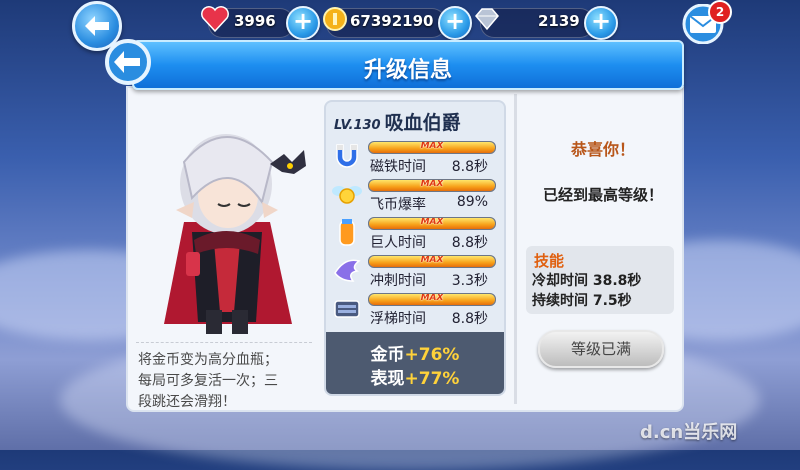  What do you see at coordinates (601, 349) in the screenshot?
I see `level-maxed-button: 等级已满` at bounding box center [601, 349].